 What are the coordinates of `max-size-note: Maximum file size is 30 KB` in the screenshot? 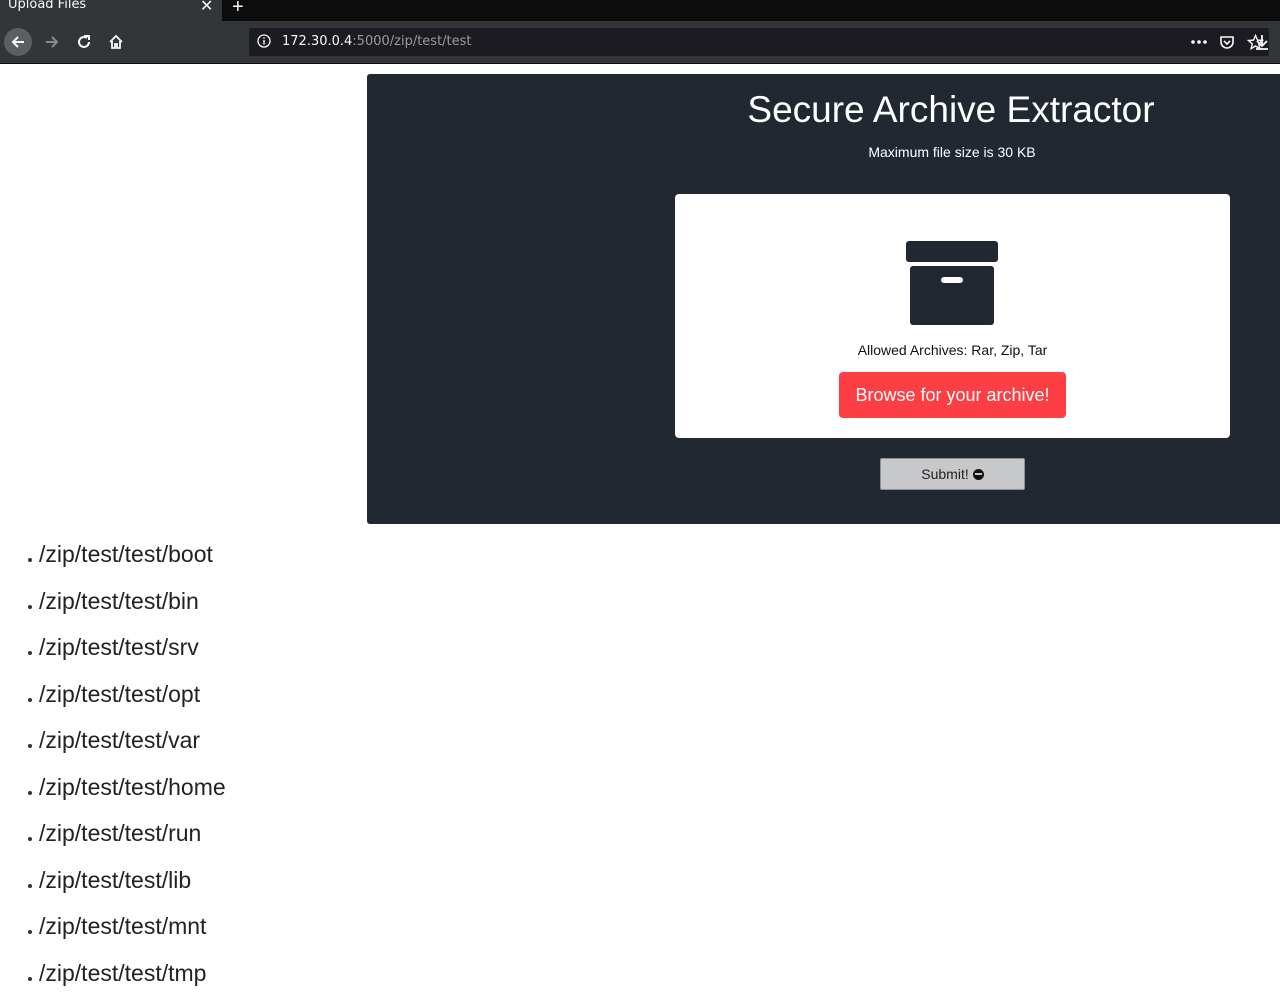 It's located at (952, 152).